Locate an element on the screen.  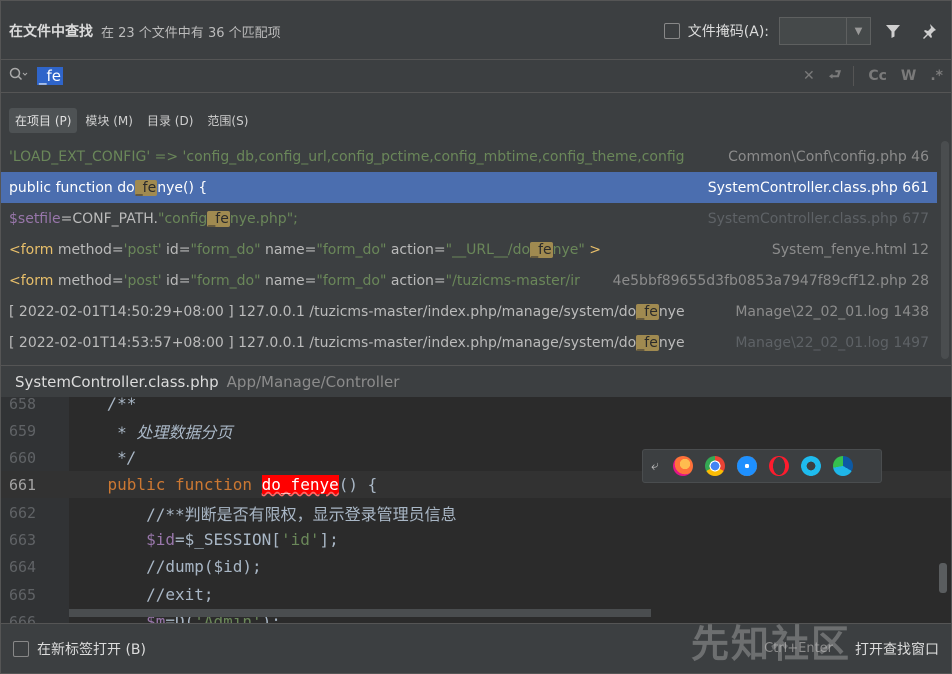
edge-icon is located at coordinates (842, 466).